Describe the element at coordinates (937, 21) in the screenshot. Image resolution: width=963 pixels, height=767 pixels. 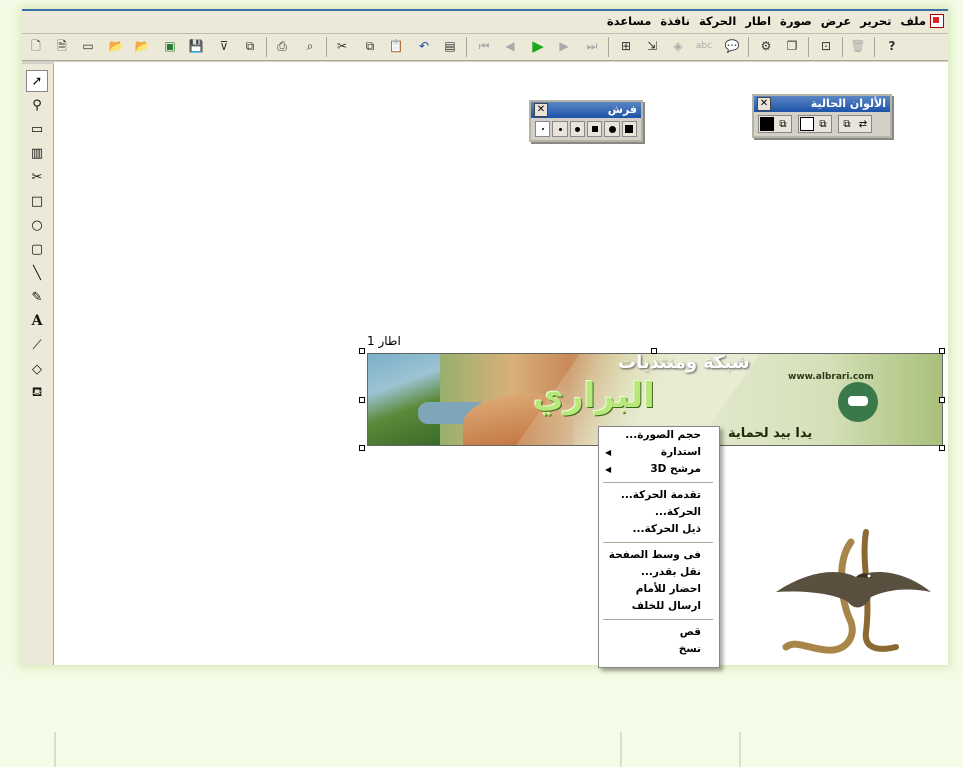
I see `app-icon` at that location.